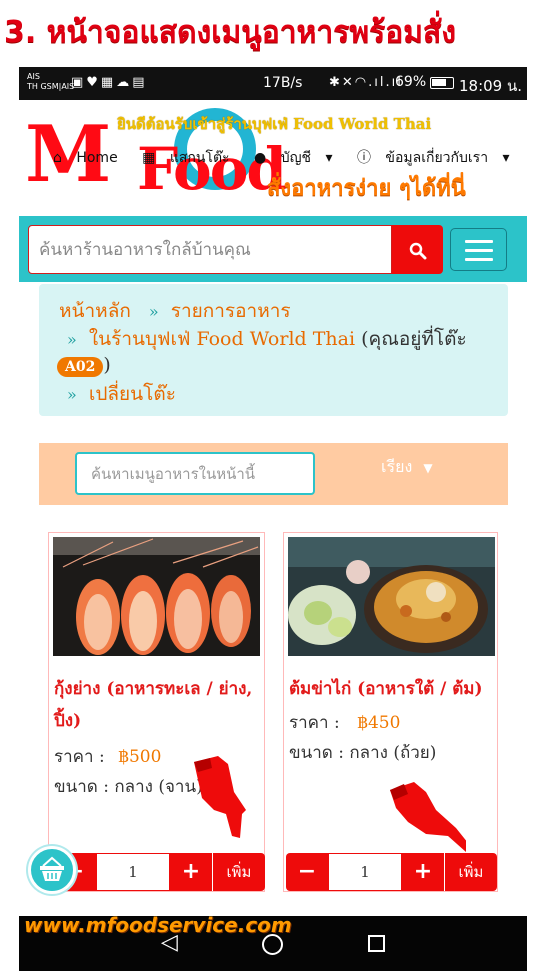 The width and height of the screenshot is (537, 971). What do you see at coordinates (33, 76) in the screenshot?
I see `carrier-line-1: AIS` at bounding box center [33, 76].